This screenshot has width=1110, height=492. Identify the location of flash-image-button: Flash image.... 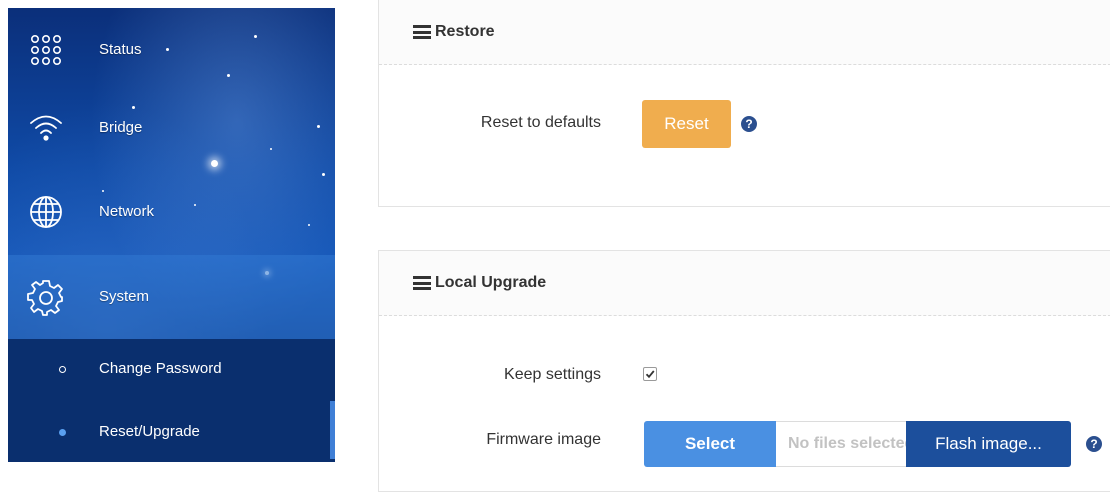
(988, 444).